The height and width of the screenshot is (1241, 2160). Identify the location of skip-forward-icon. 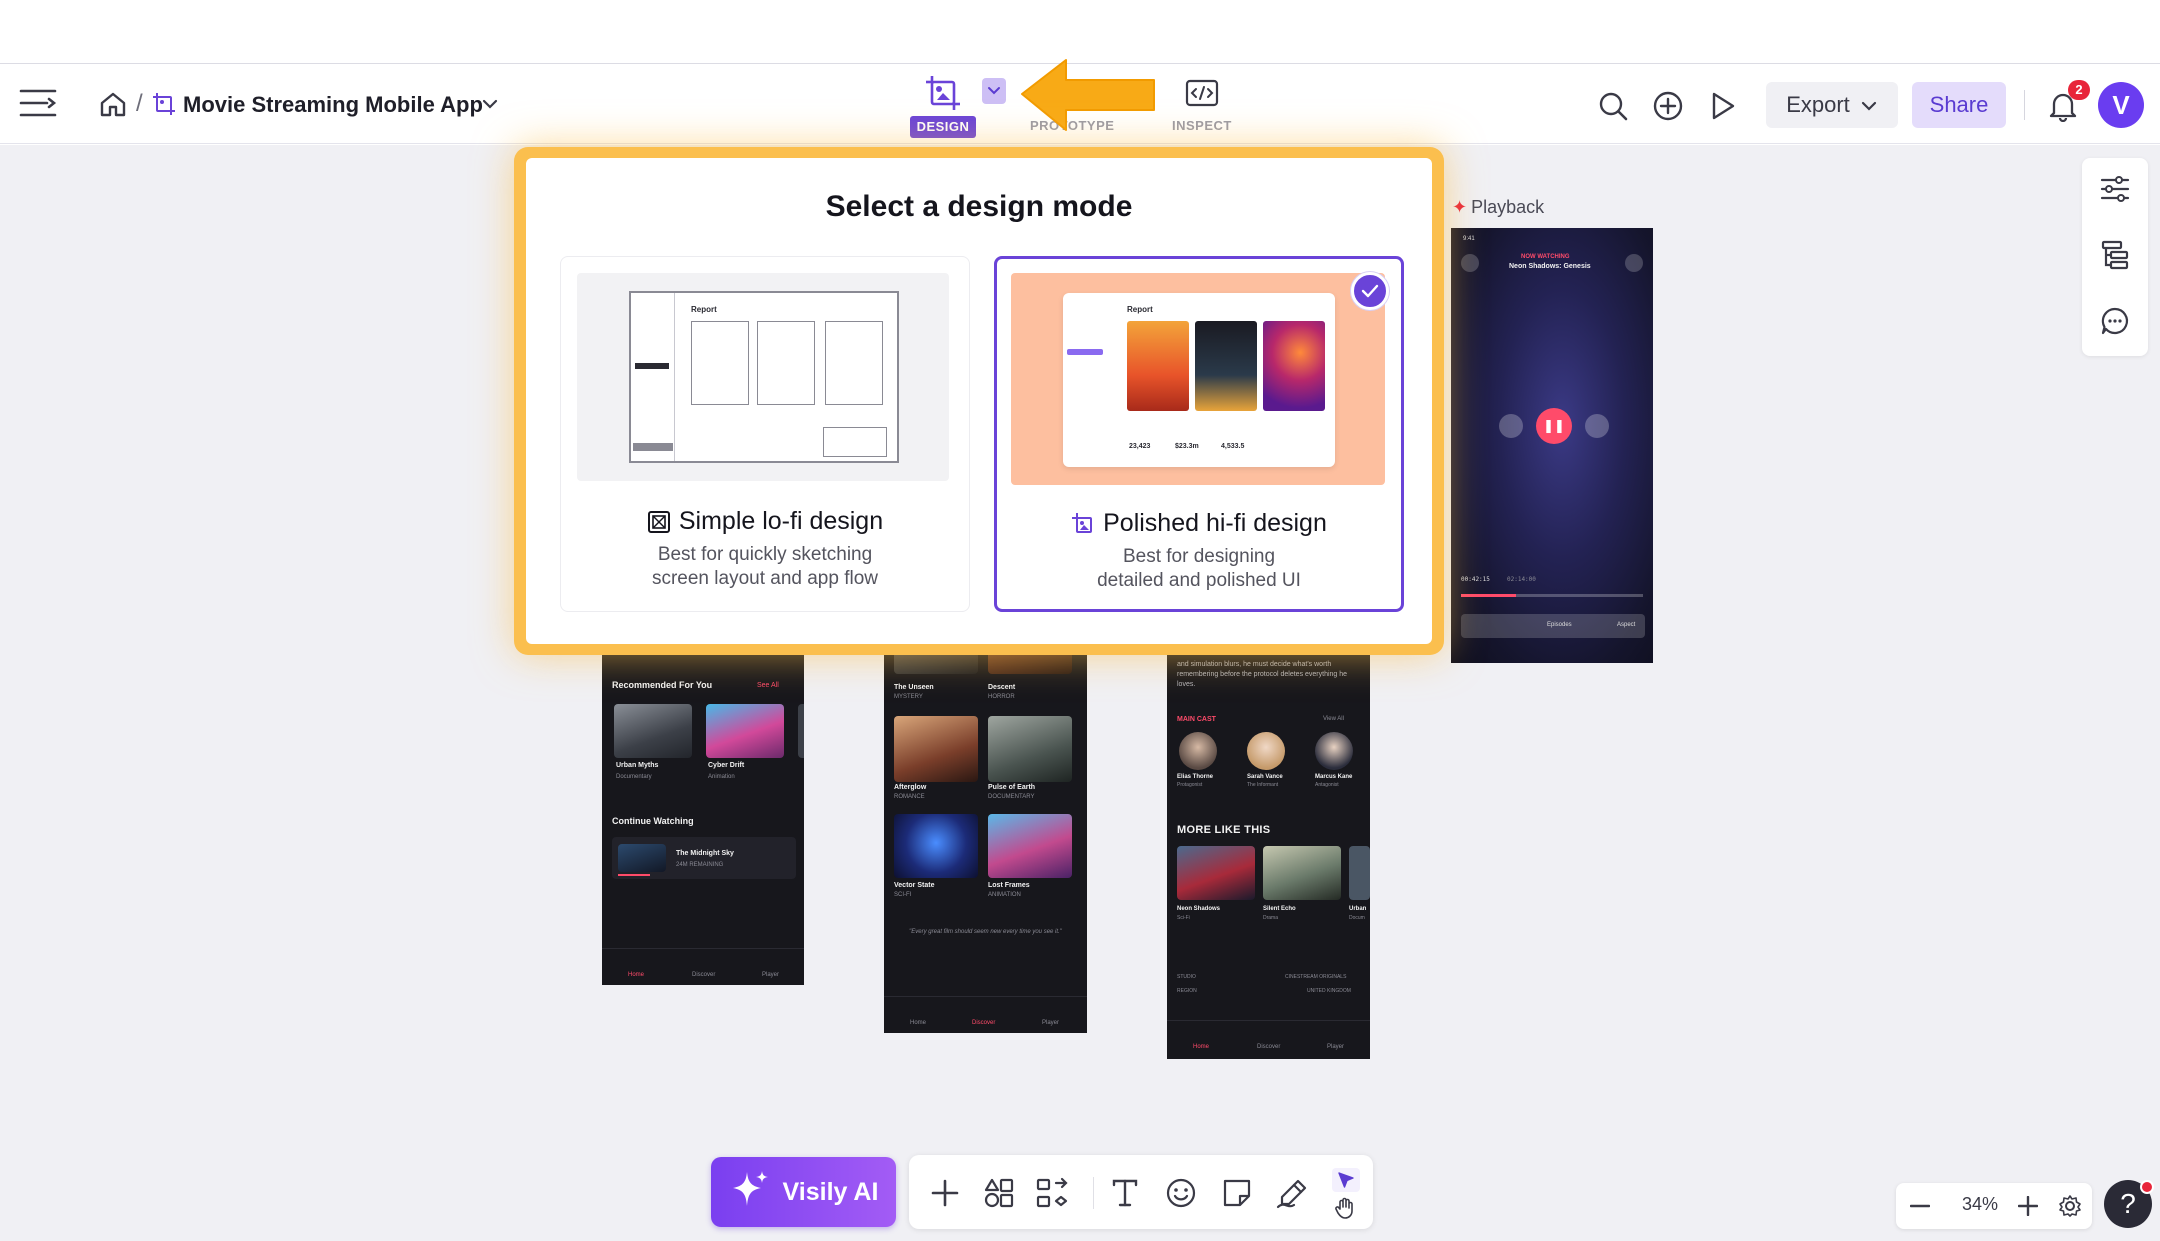
(1597, 426).